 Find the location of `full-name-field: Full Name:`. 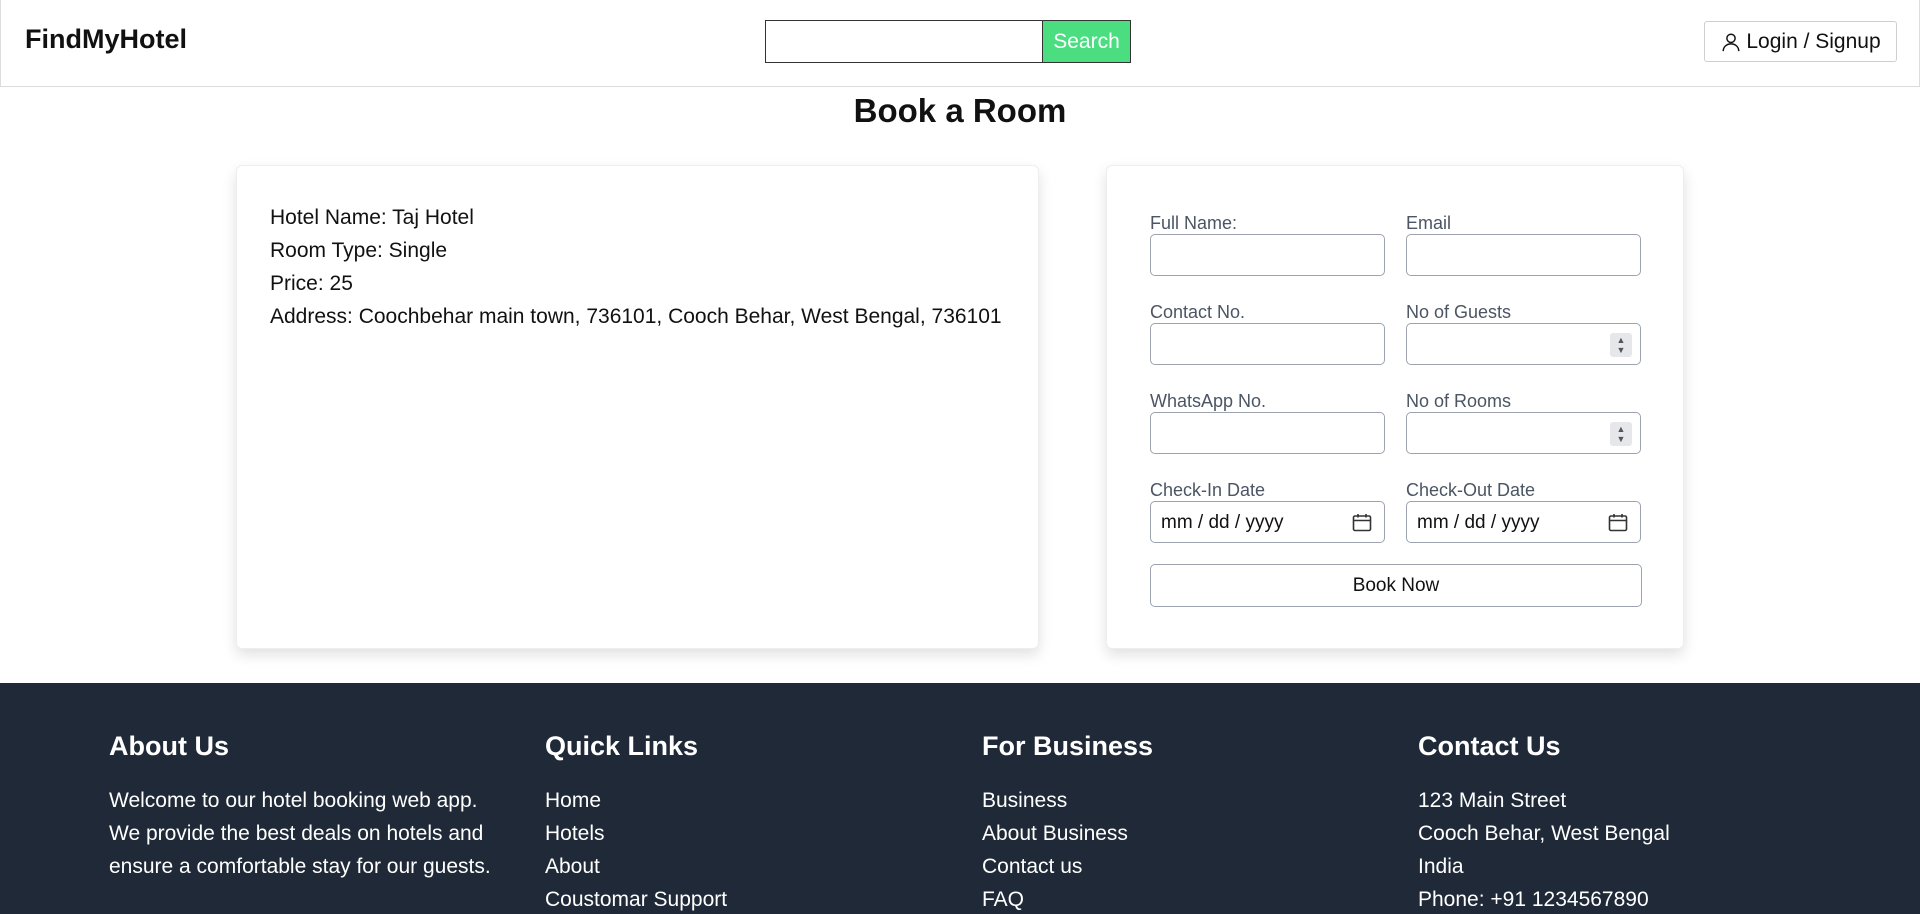

full-name-field: Full Name: is located at coordinates (1267, 244).